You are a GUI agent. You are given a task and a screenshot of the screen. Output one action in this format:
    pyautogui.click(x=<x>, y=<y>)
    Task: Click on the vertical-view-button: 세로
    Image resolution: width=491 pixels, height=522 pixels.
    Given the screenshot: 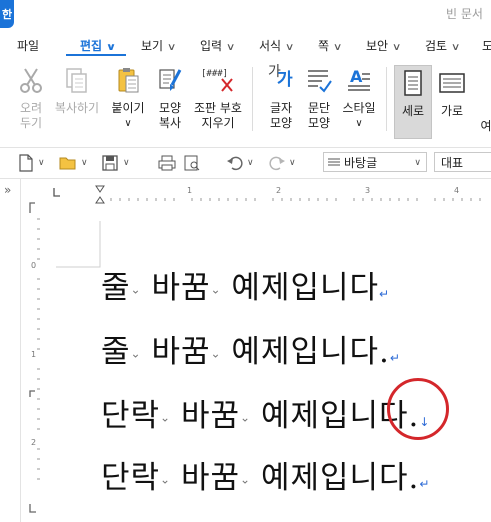 What is the action you would take?
    pyautogui.click(x=413, y=102)
    